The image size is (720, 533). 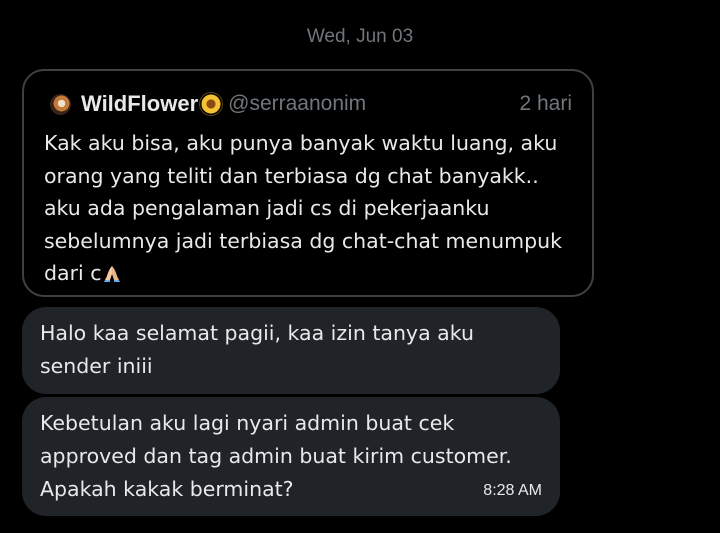 What do you see at coordinates (311, 273) in the screenshot?
I see `quoted-text-line: dari c` at bounding box center [311, 273].